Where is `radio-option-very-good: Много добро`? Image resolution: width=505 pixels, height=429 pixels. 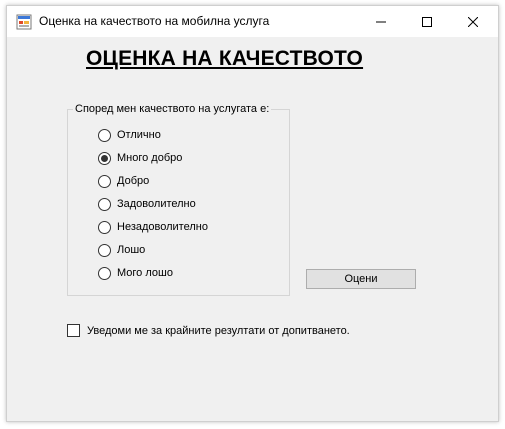 radio-option-very-good: Много добро is located at coordinates (140, 158).